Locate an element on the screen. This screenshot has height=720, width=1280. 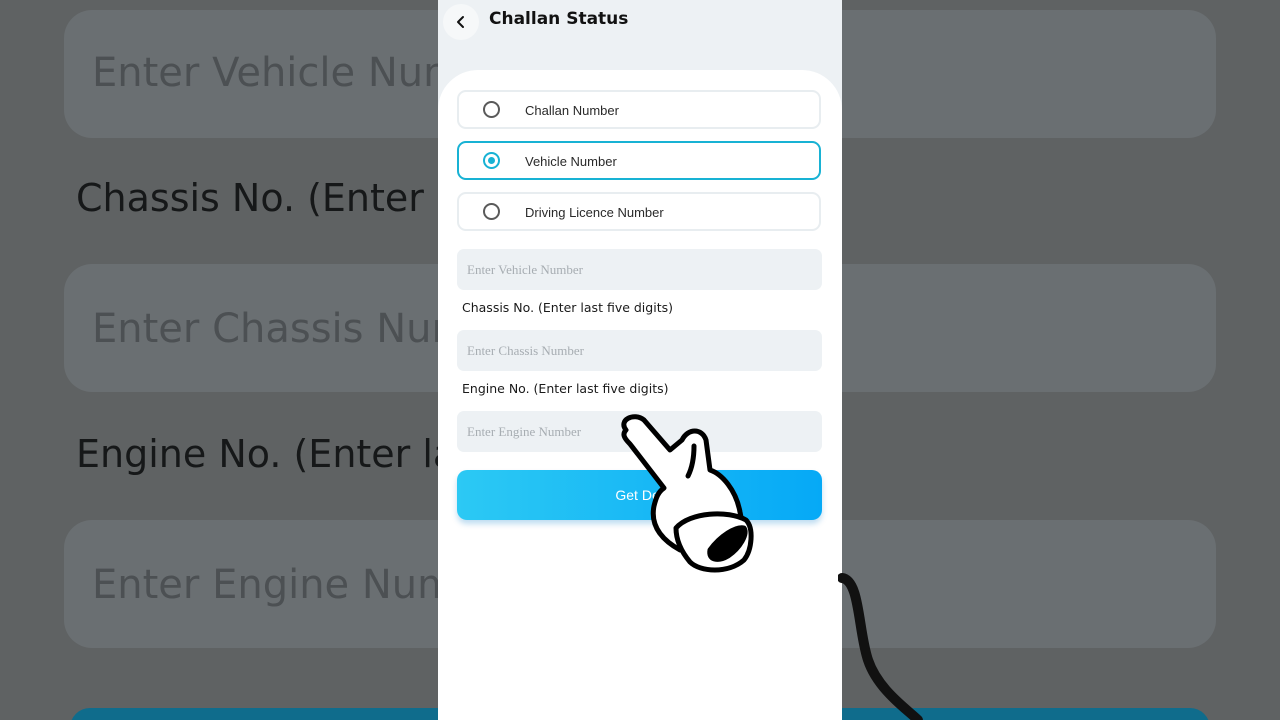
option-driving-licence-number: Driving Licence Number is located at coordinates (639, 211).